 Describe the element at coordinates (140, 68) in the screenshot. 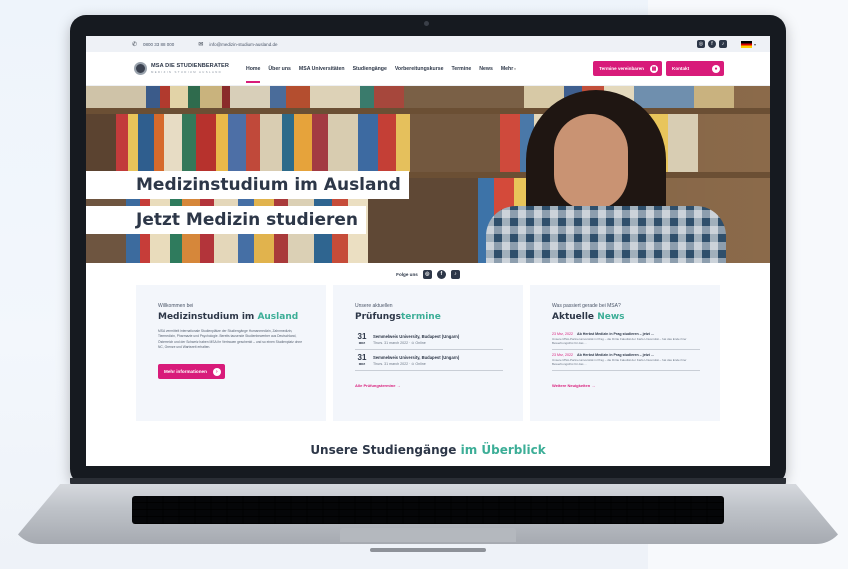

I see `logo-badge-icon` at that location.